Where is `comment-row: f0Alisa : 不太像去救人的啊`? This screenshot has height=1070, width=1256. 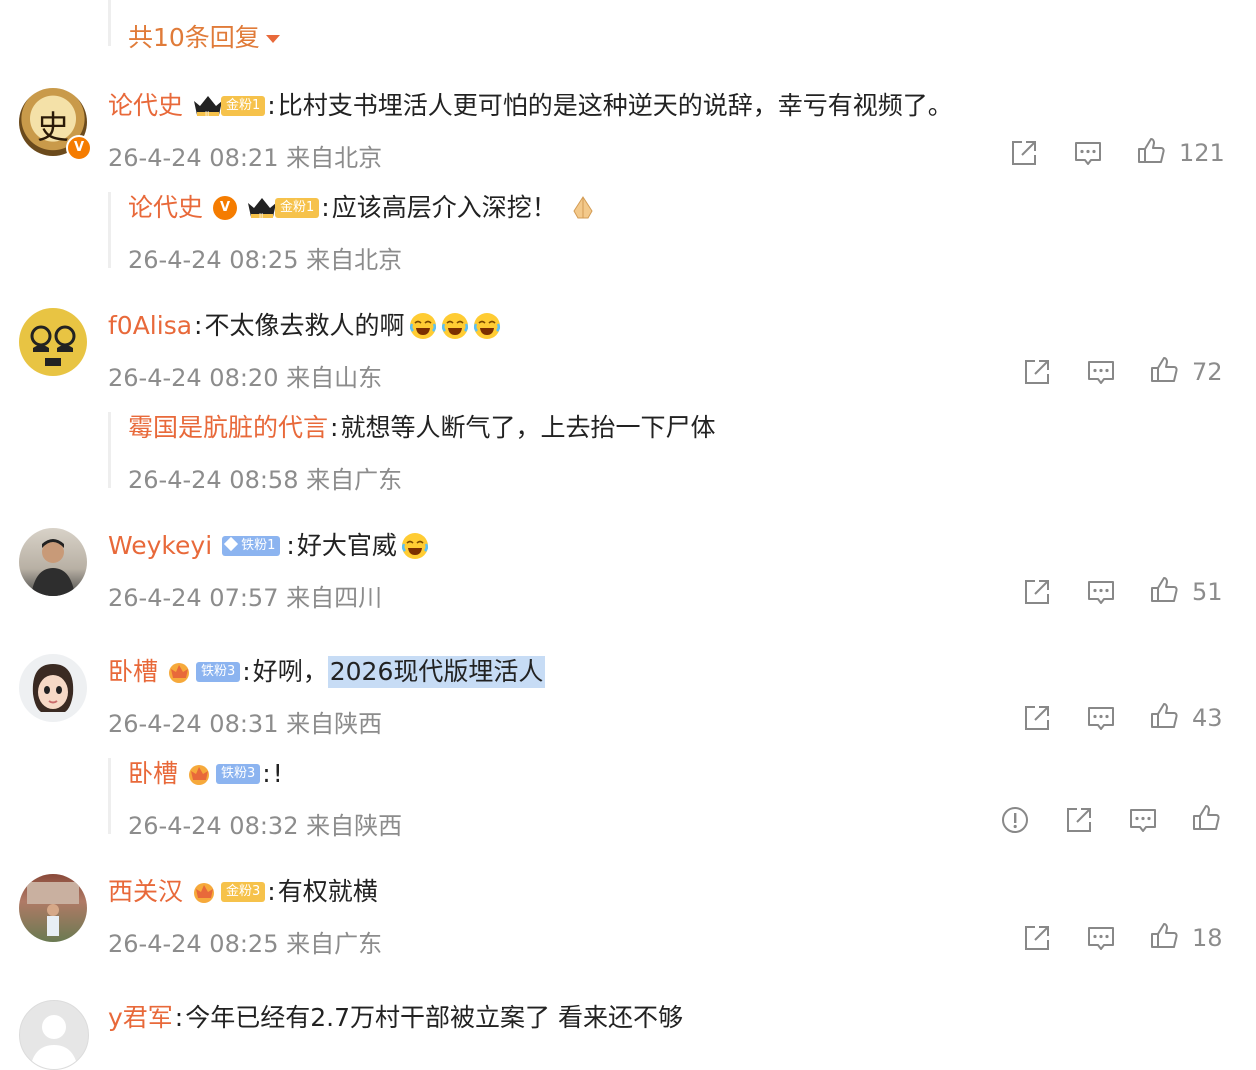
comment-row: f0Alisa : 不太像去救人的啊 is located at coordinates (304, 326).